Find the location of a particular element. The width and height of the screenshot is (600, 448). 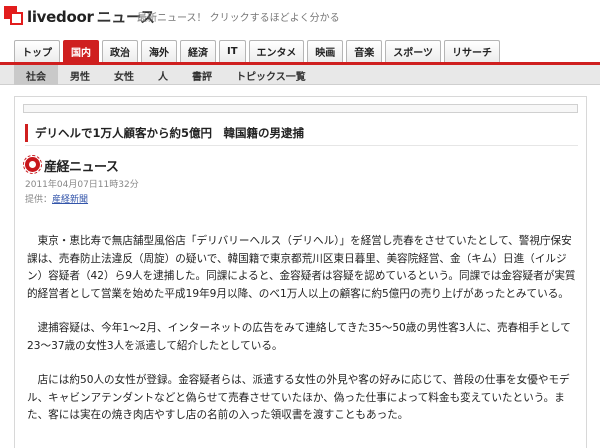

sub-navigation: 社会 男性 女性 人 書評 トピックス一覧 is located at coordinates (300, 75).